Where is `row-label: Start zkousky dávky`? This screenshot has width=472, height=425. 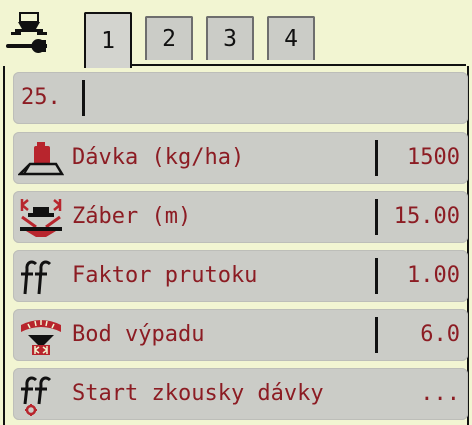
row-label: Start zkousky dávky is located at coordinates (198, 393).